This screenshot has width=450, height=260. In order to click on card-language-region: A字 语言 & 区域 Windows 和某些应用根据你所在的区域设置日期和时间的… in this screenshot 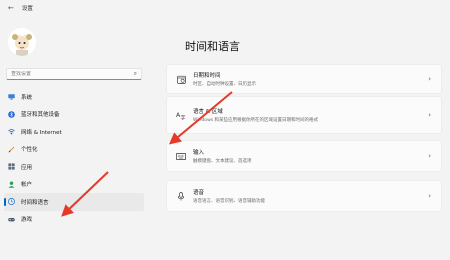, I will do `click(304, 115)`.